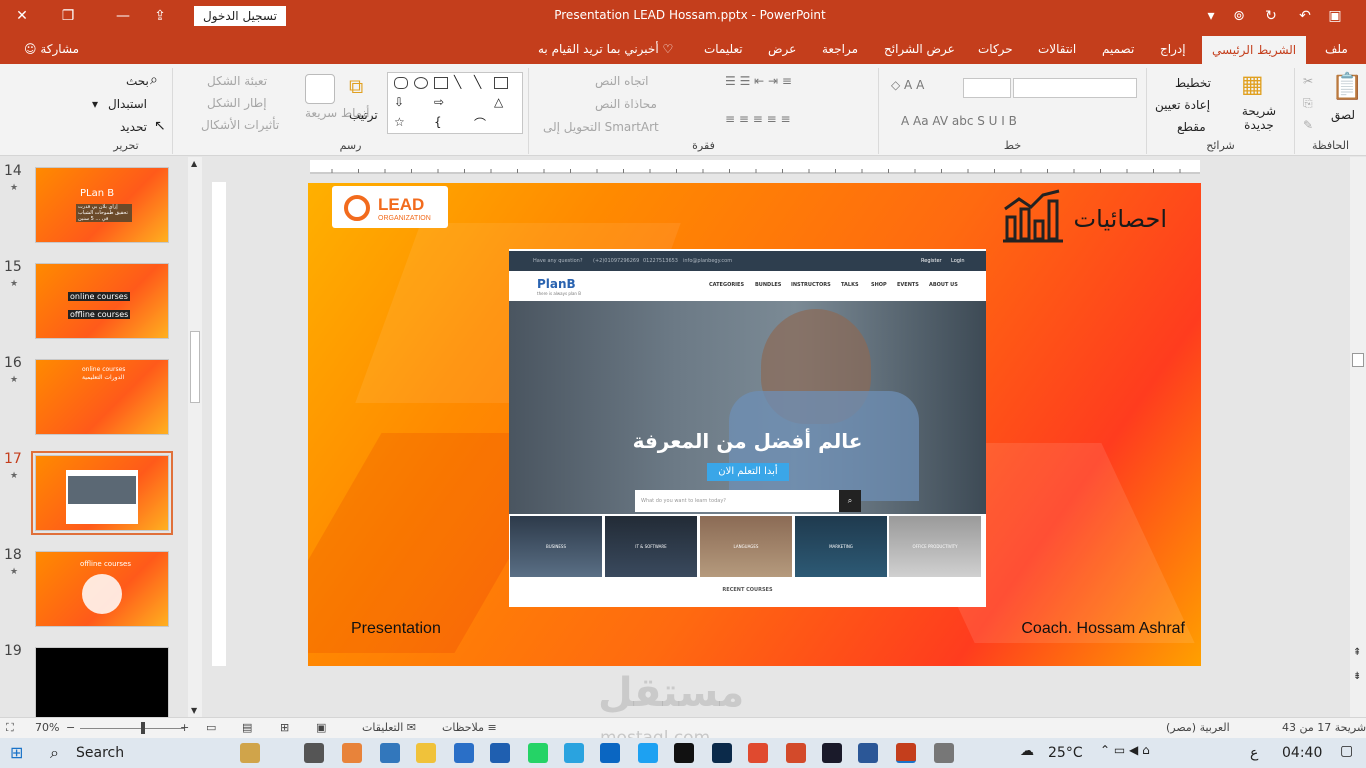 The height and width of the screenshot is (768, 1366). Describe the element at coordinates (102, 589) in the screenshot. I see `slide-thumbnail-18: offline courses` at that location.